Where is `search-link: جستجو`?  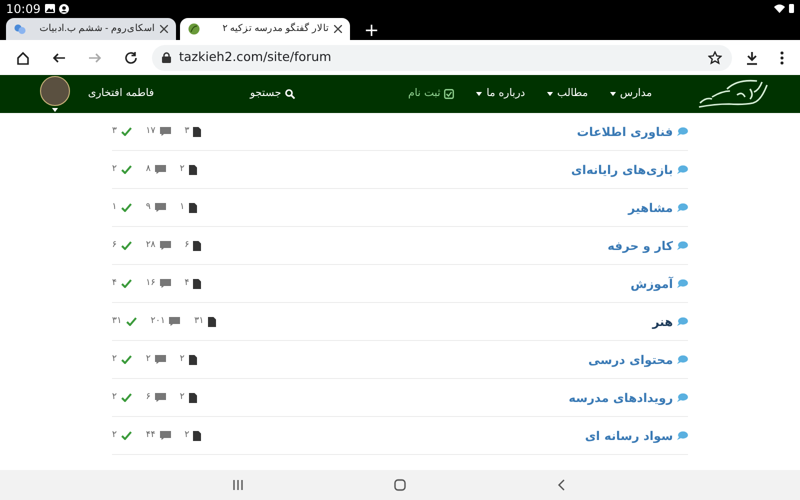
search-link: جستجو is located at coordinates (273, 94).